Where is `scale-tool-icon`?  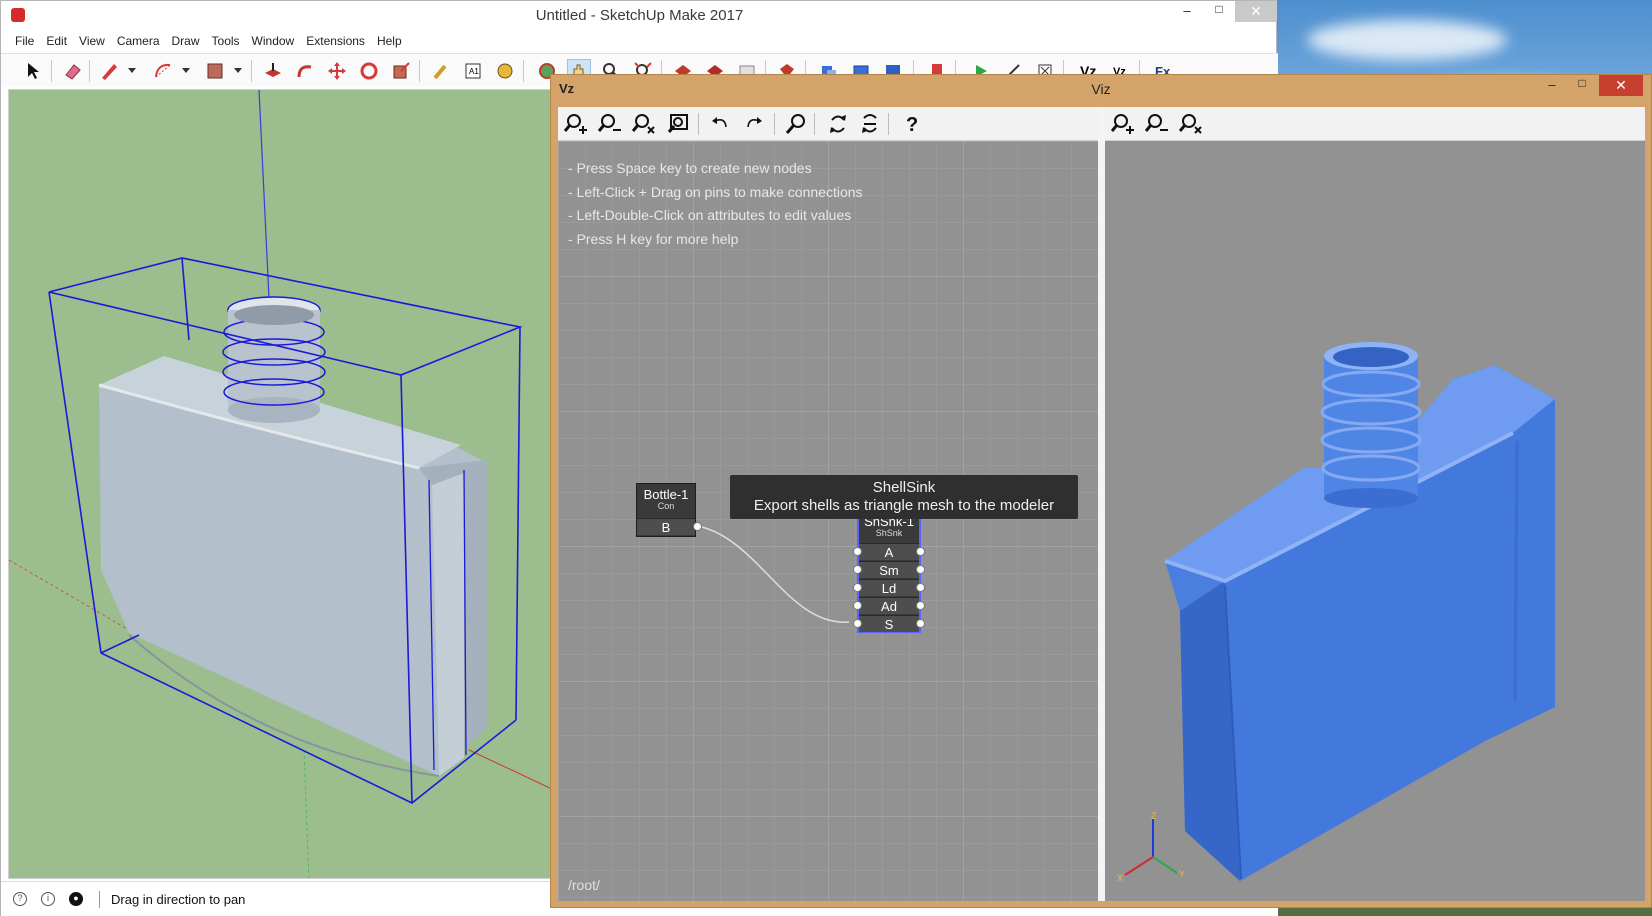 scale-tool-icon is located at coordinates (401, 71).